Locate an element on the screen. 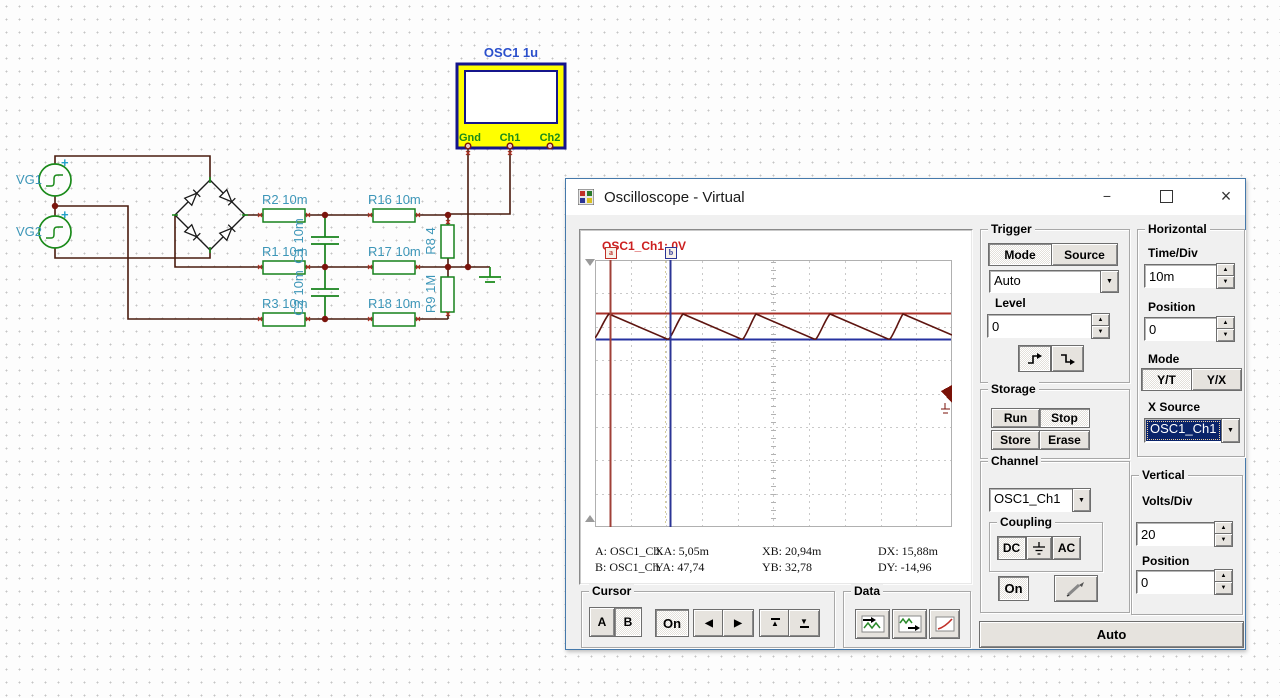  cursor-left-icon: ◀ is located at coordinates (709, 623).